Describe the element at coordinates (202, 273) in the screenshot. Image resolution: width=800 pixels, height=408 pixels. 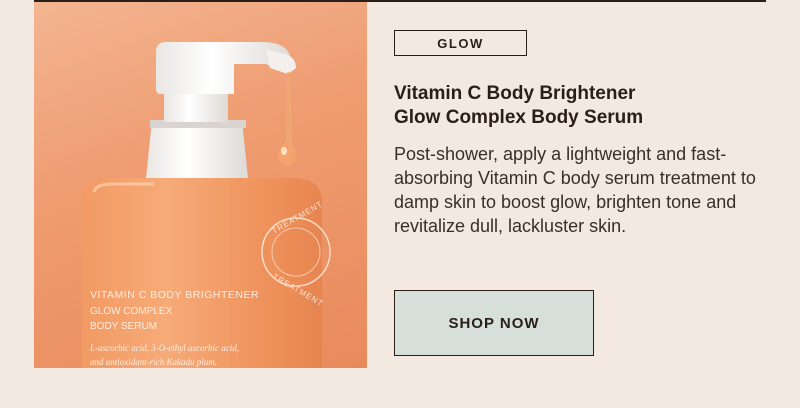
I see `bottle-body` at that location.